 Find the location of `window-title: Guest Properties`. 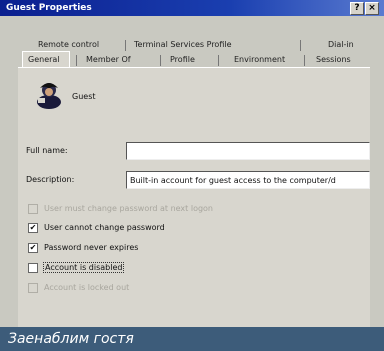

window-title: Guest Properties is located at coordinates (49, 8).